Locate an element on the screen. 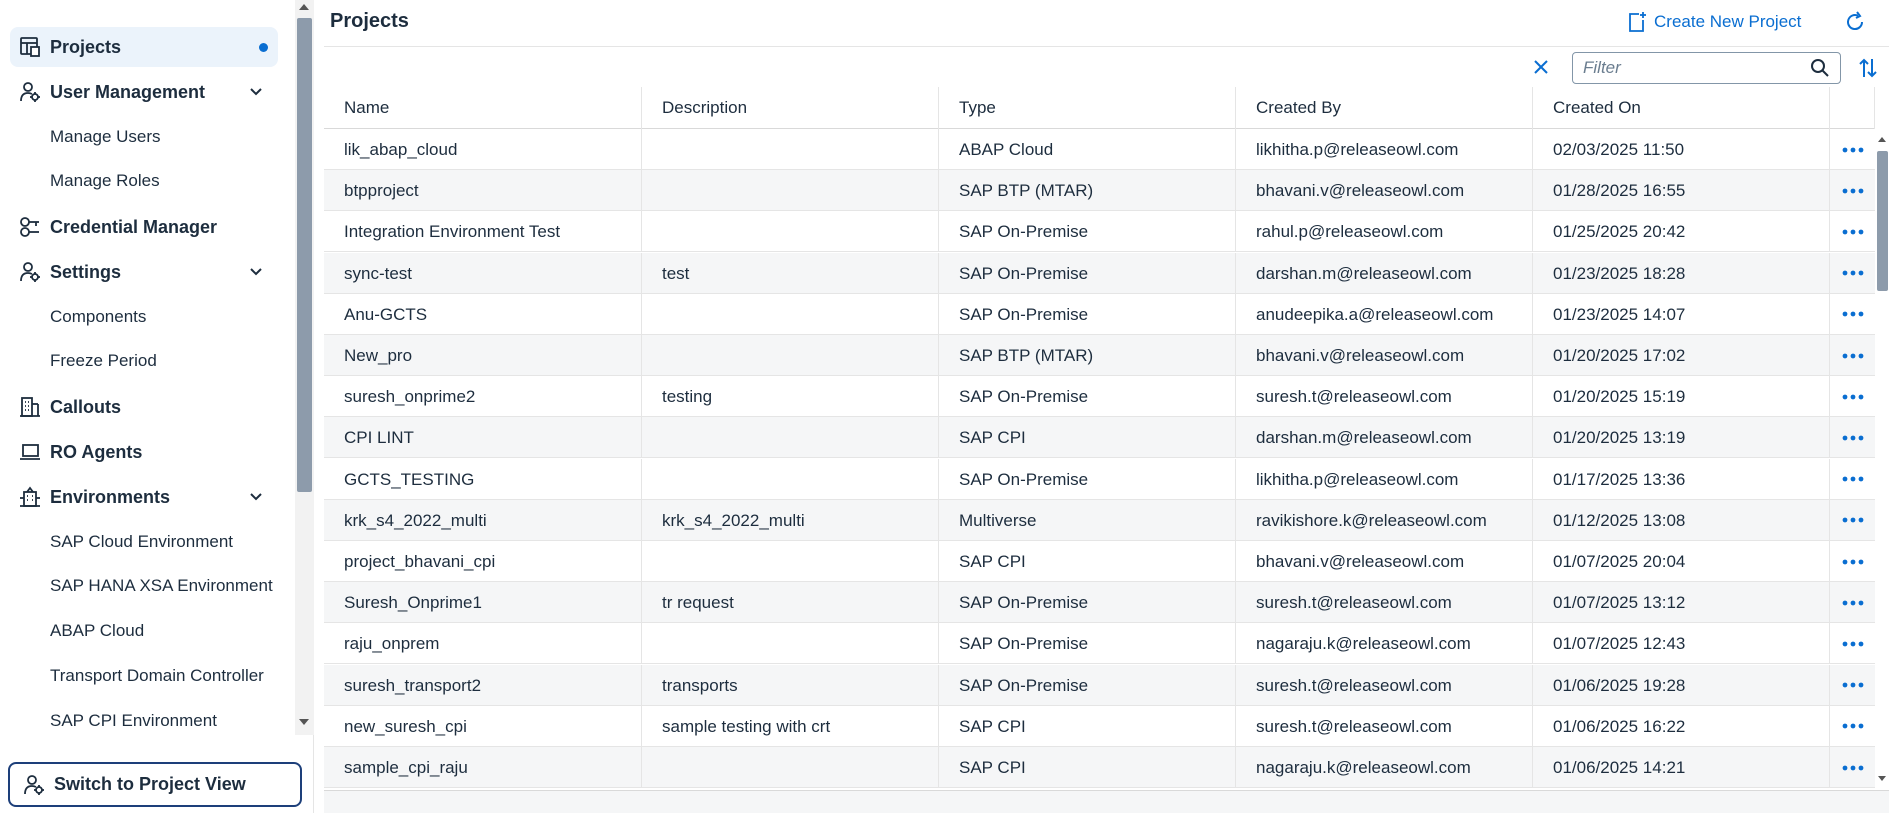 This screenshot has height=813, width=1889. column-header-description: Description is located at coordinates (790, 108).